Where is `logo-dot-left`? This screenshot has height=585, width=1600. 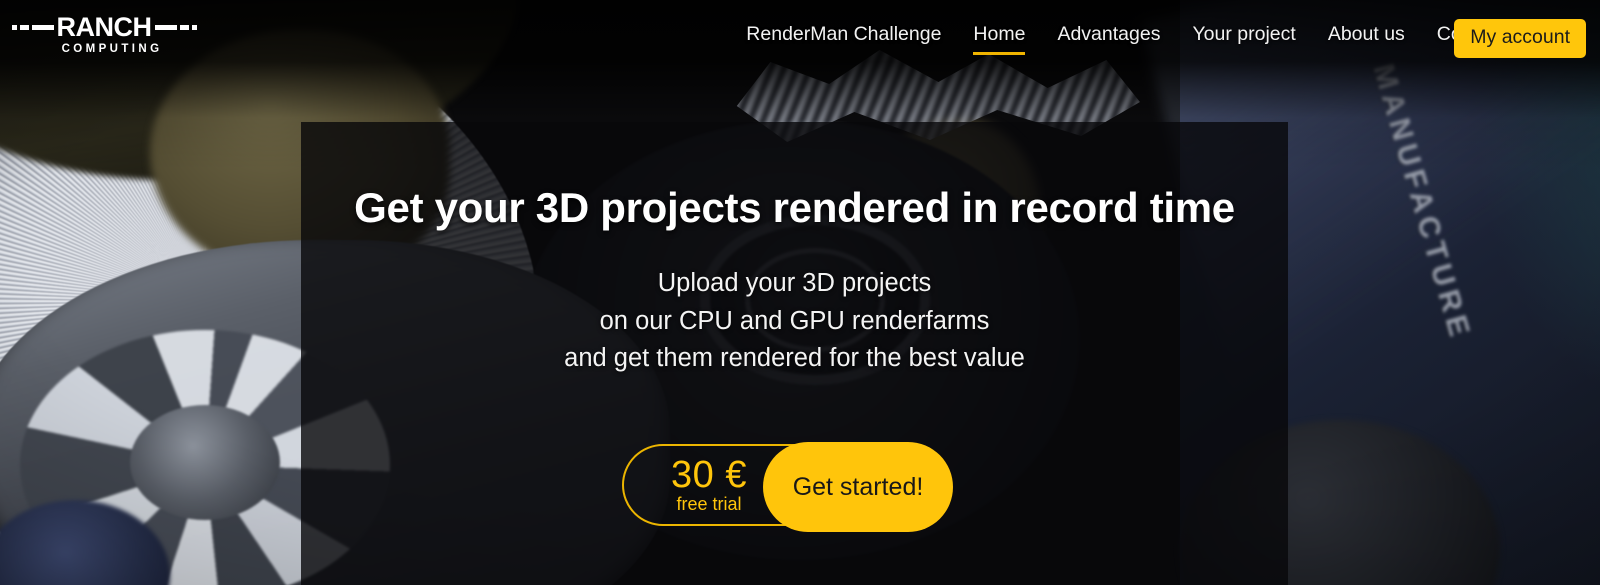
logo-dot-left is located at coordinates (14, 27).